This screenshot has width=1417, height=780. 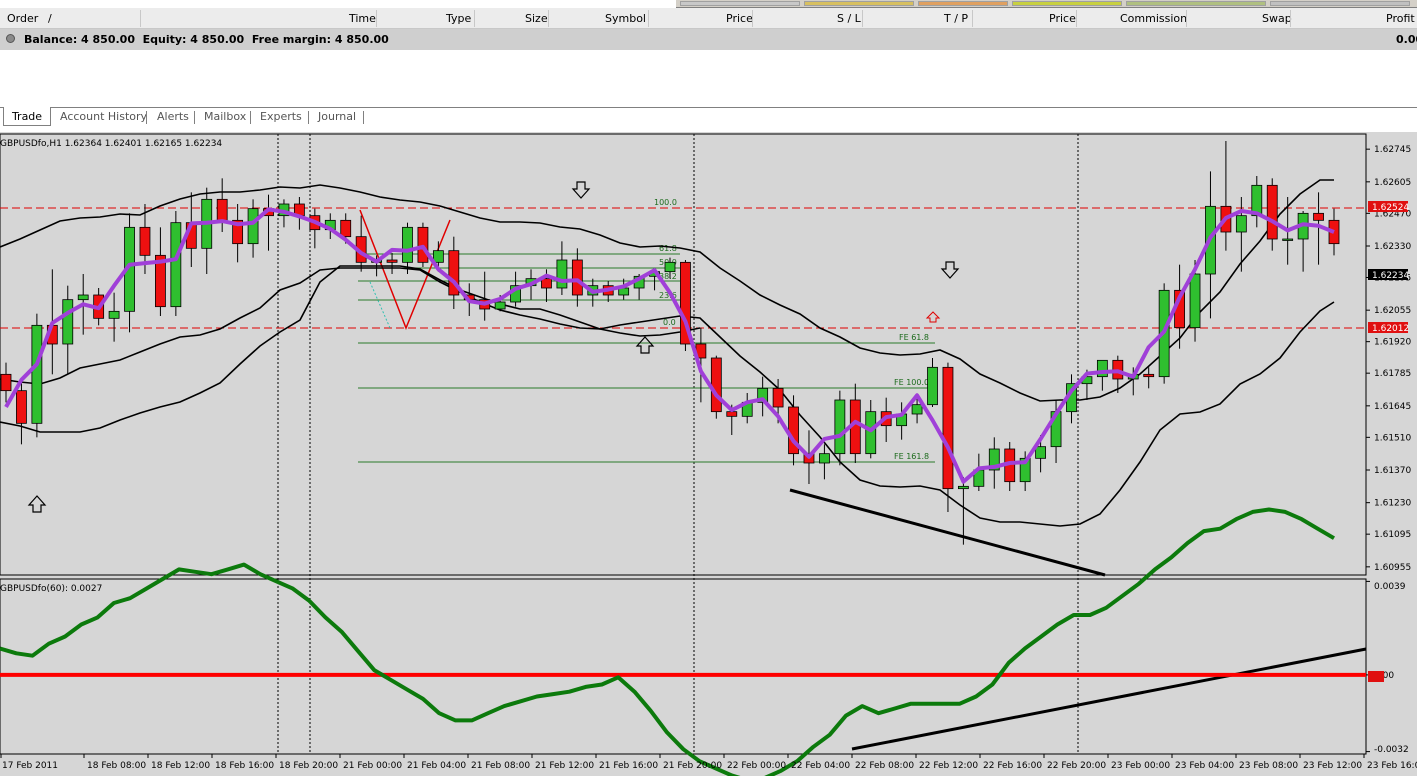 I want to click on time-tick-label: 21 Feb 12:00, so click(x=564, y=766).